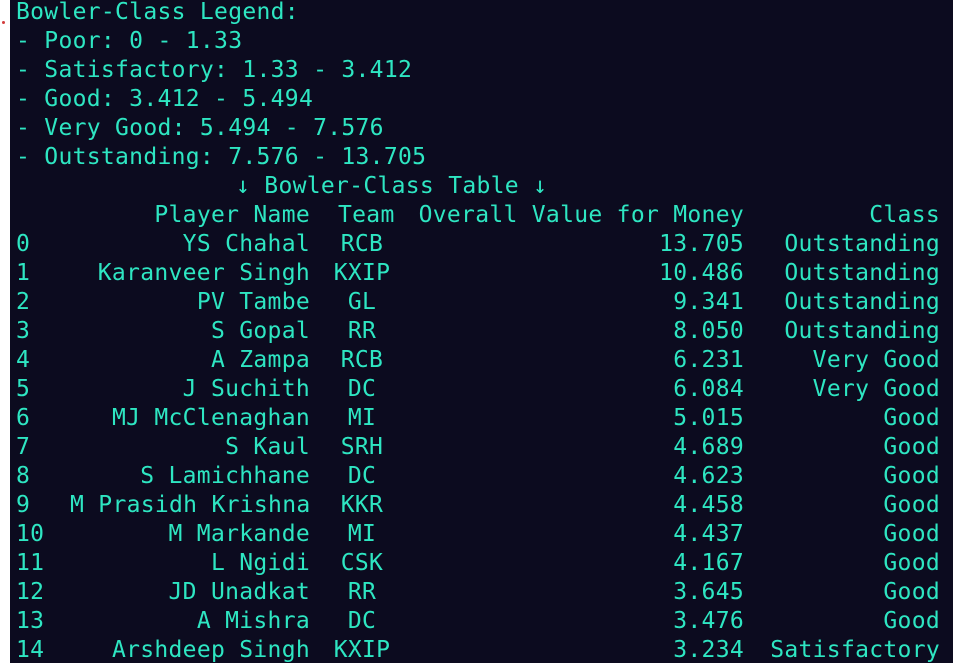  Describe the element at coordinates (23, 360) in the screenshot. I see `row-index: 4` at that location.